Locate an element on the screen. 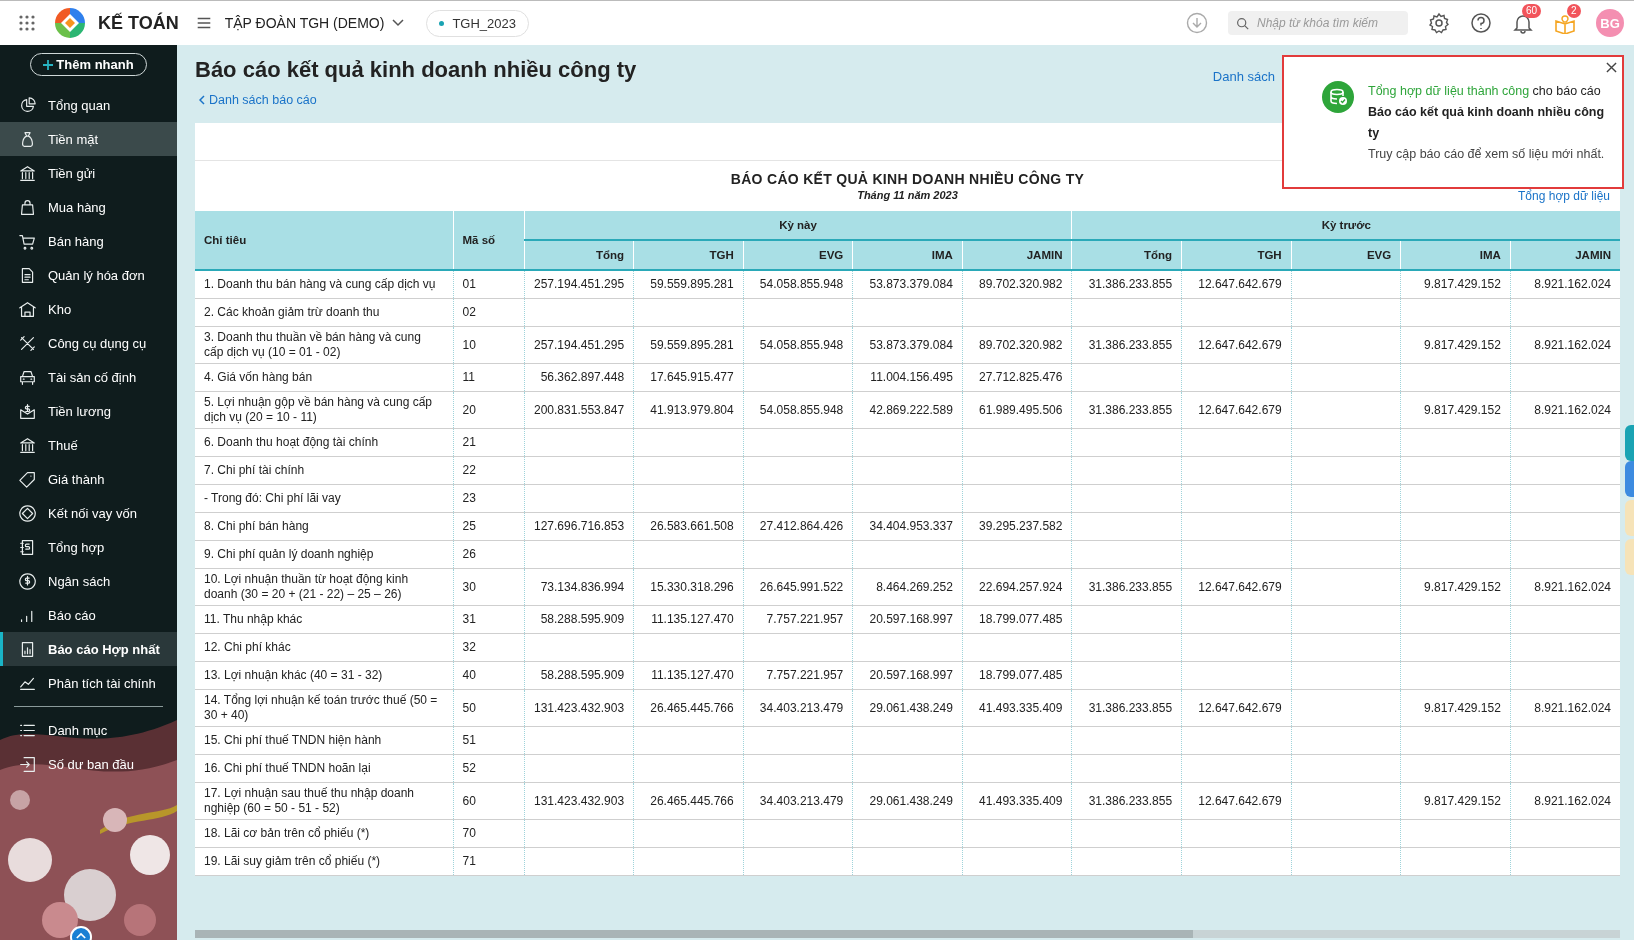  table-cell: 01 is located at coordinates (488, 284).